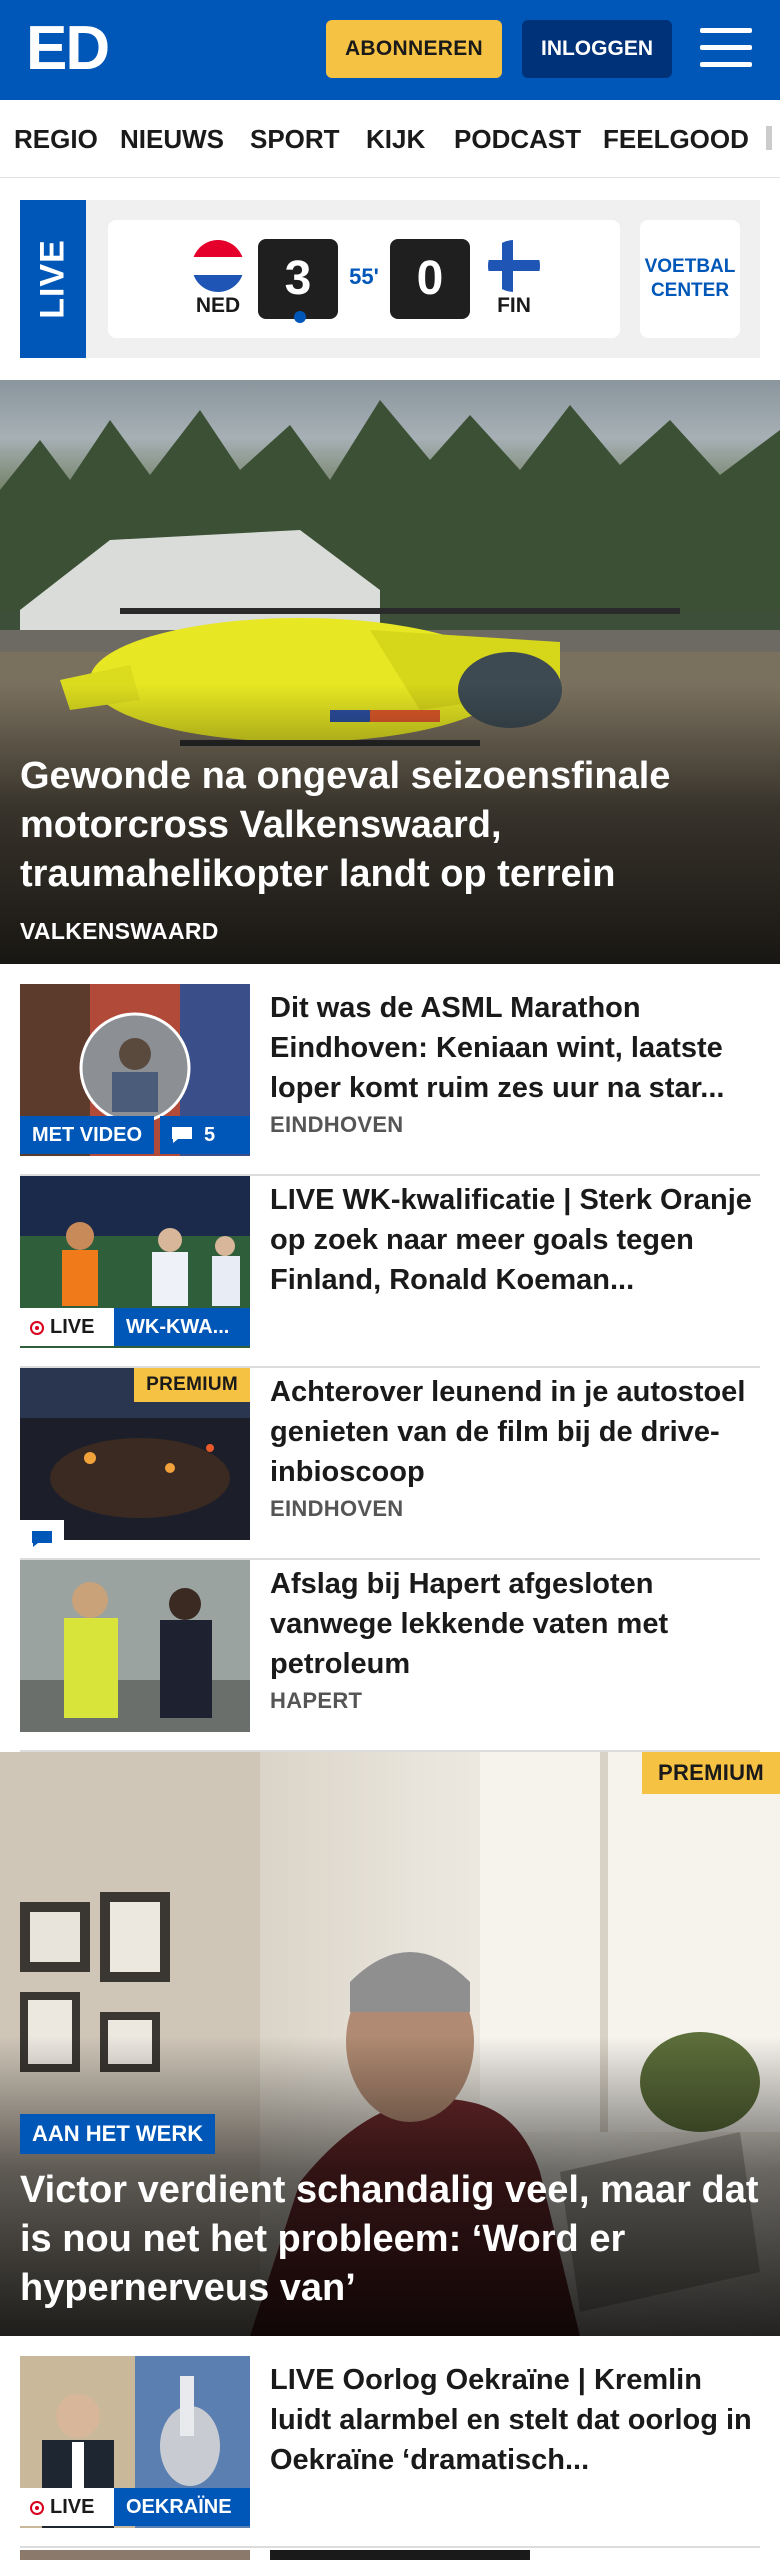 The width and height of the screenshot is (780, 2560). I want to click on goal-indicator-dot, so click(300, 317).